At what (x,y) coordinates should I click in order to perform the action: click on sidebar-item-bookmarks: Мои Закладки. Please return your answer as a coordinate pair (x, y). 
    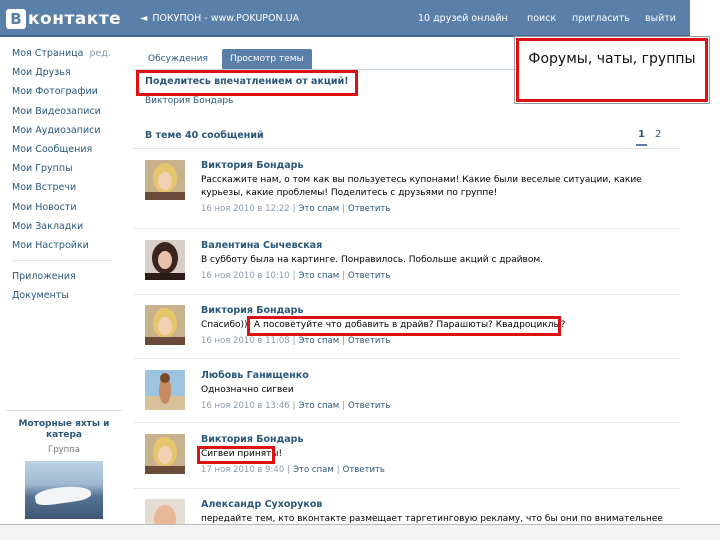
    Looking at the image, I should click on (67, 226).